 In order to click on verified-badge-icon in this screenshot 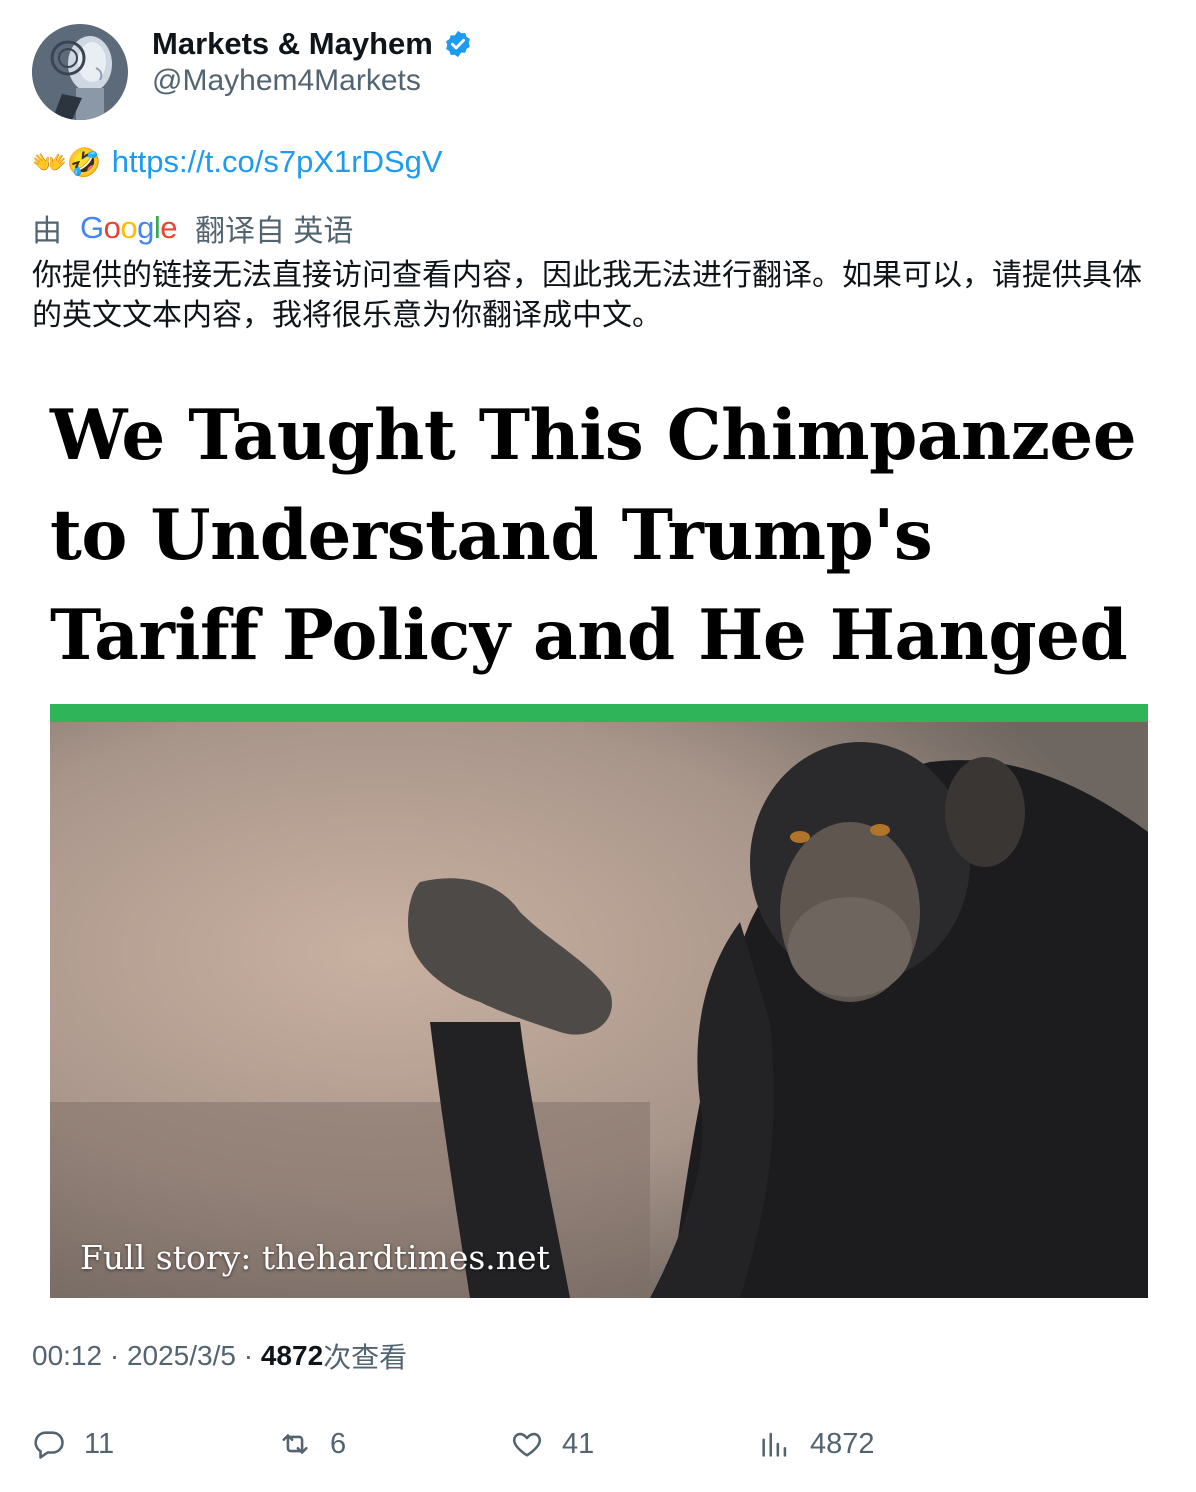, I will do `click(457, 44)`.